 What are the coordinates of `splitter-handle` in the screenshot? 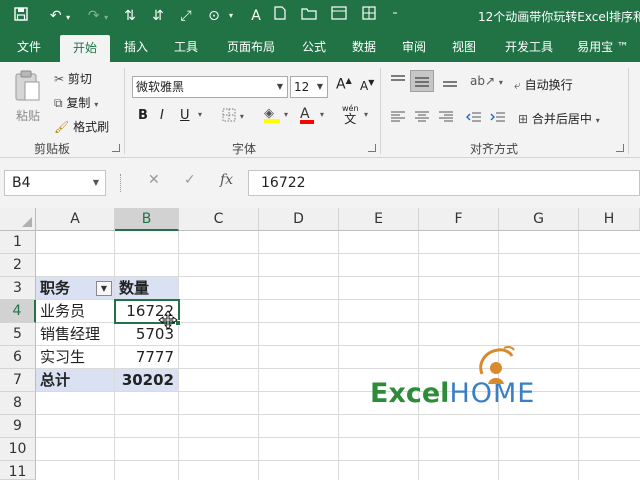 It's located at (121, 183).